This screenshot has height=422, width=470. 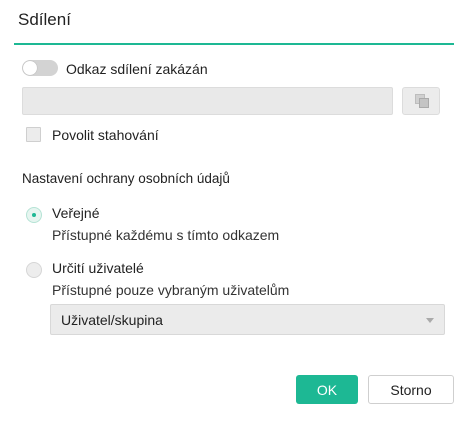 I want to click on copy-icon, so click(x=422, y=101).